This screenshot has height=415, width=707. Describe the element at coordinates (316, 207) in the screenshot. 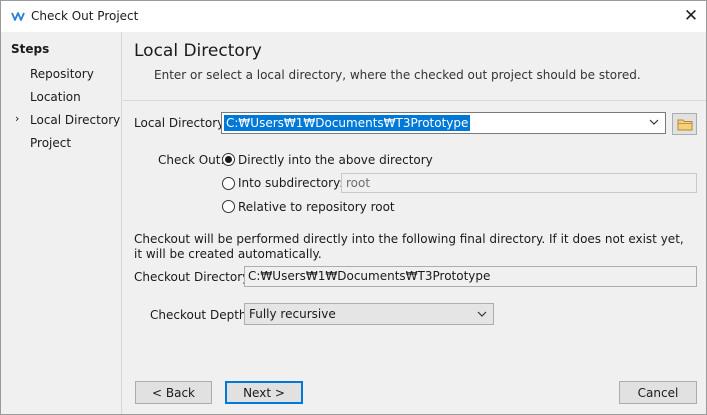

I see `radio-relative-label: Relative to repository root` at that location.